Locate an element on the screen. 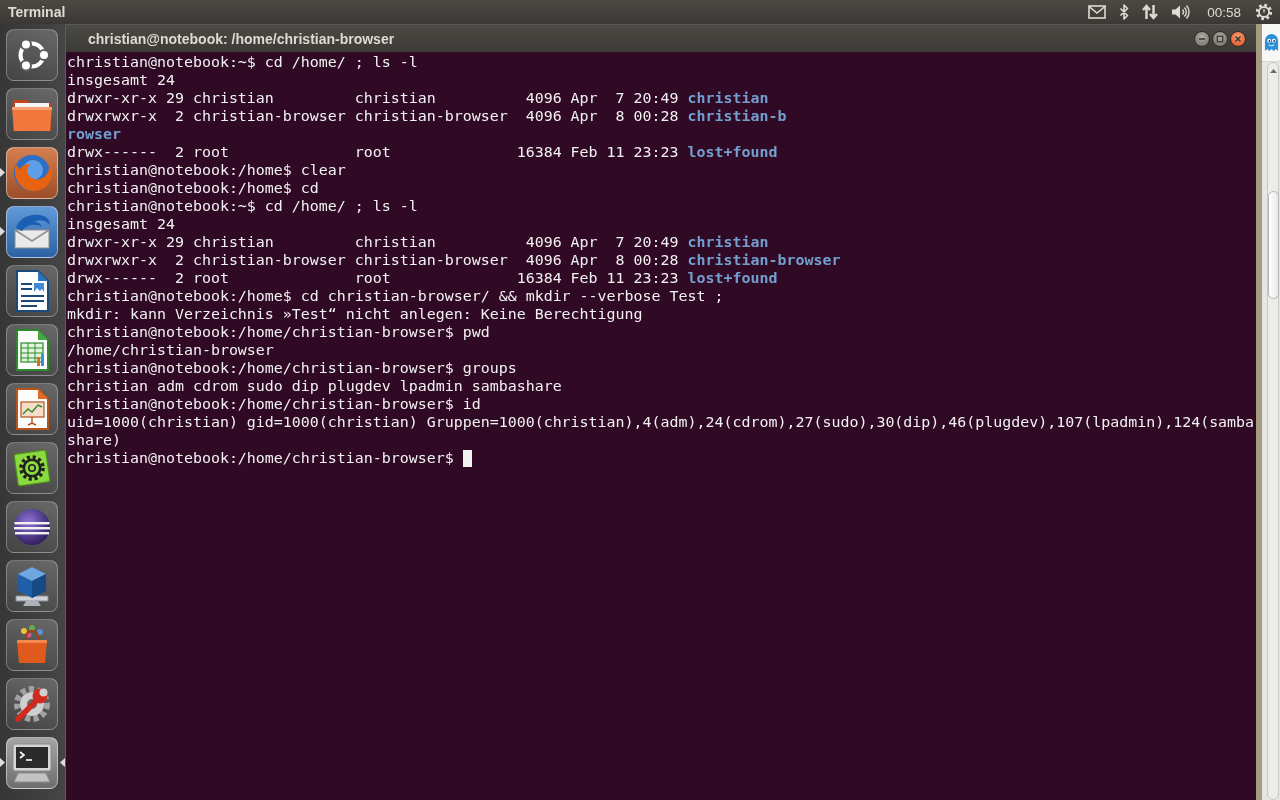  up-arrow-icon is located at coordinates (1273, 71).